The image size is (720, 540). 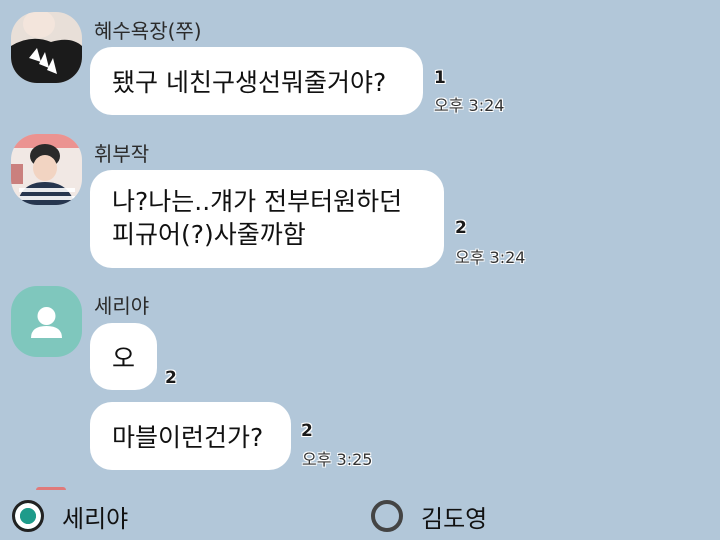 I want to click on default-person-icon, so click(x=46, y=322).